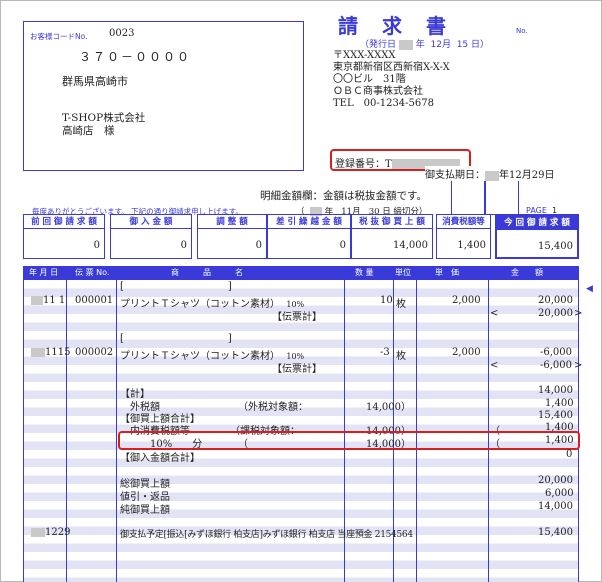 This screenshot has height=582, width=602. I want to click on slip-no: 000001, so click(94, 300).